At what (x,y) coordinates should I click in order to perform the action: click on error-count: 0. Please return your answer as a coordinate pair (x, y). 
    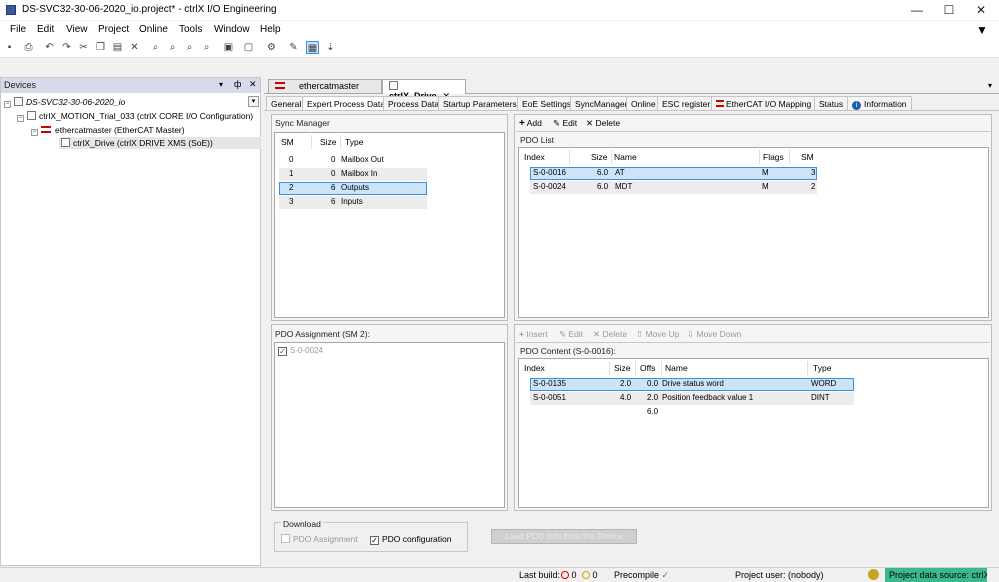
    Looking at the image, I should click on (569, 575).